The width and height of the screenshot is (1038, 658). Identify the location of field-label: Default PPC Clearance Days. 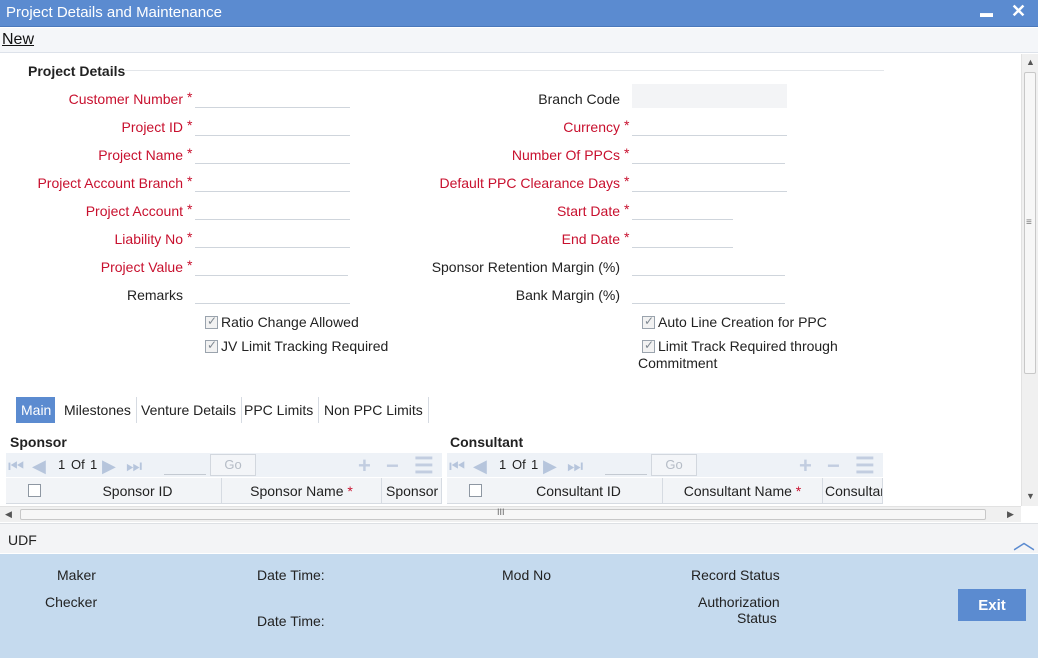
(529, 183).